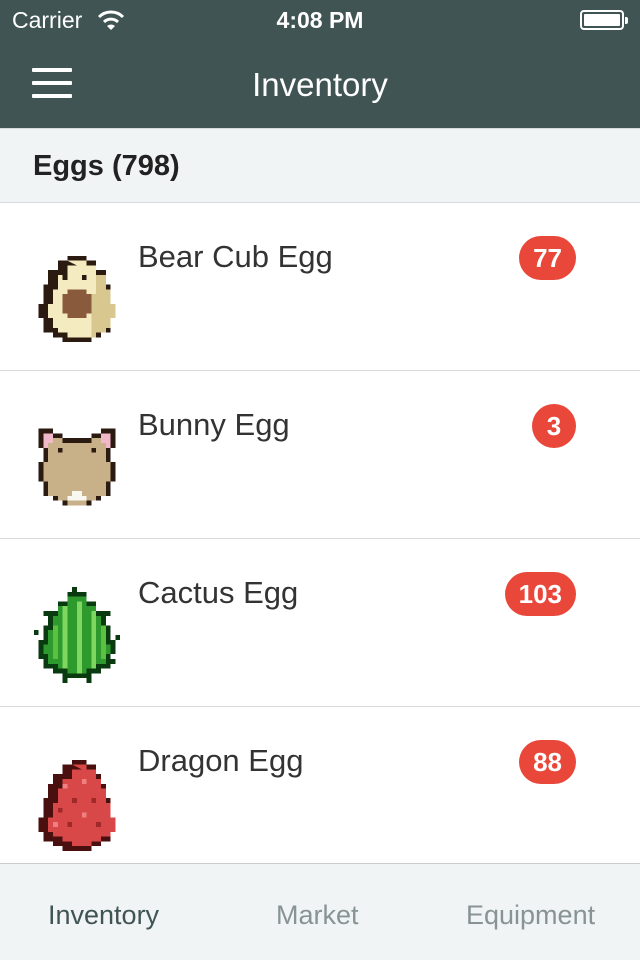  I want to click on section-title: Eggs (798), so click(106, 166).